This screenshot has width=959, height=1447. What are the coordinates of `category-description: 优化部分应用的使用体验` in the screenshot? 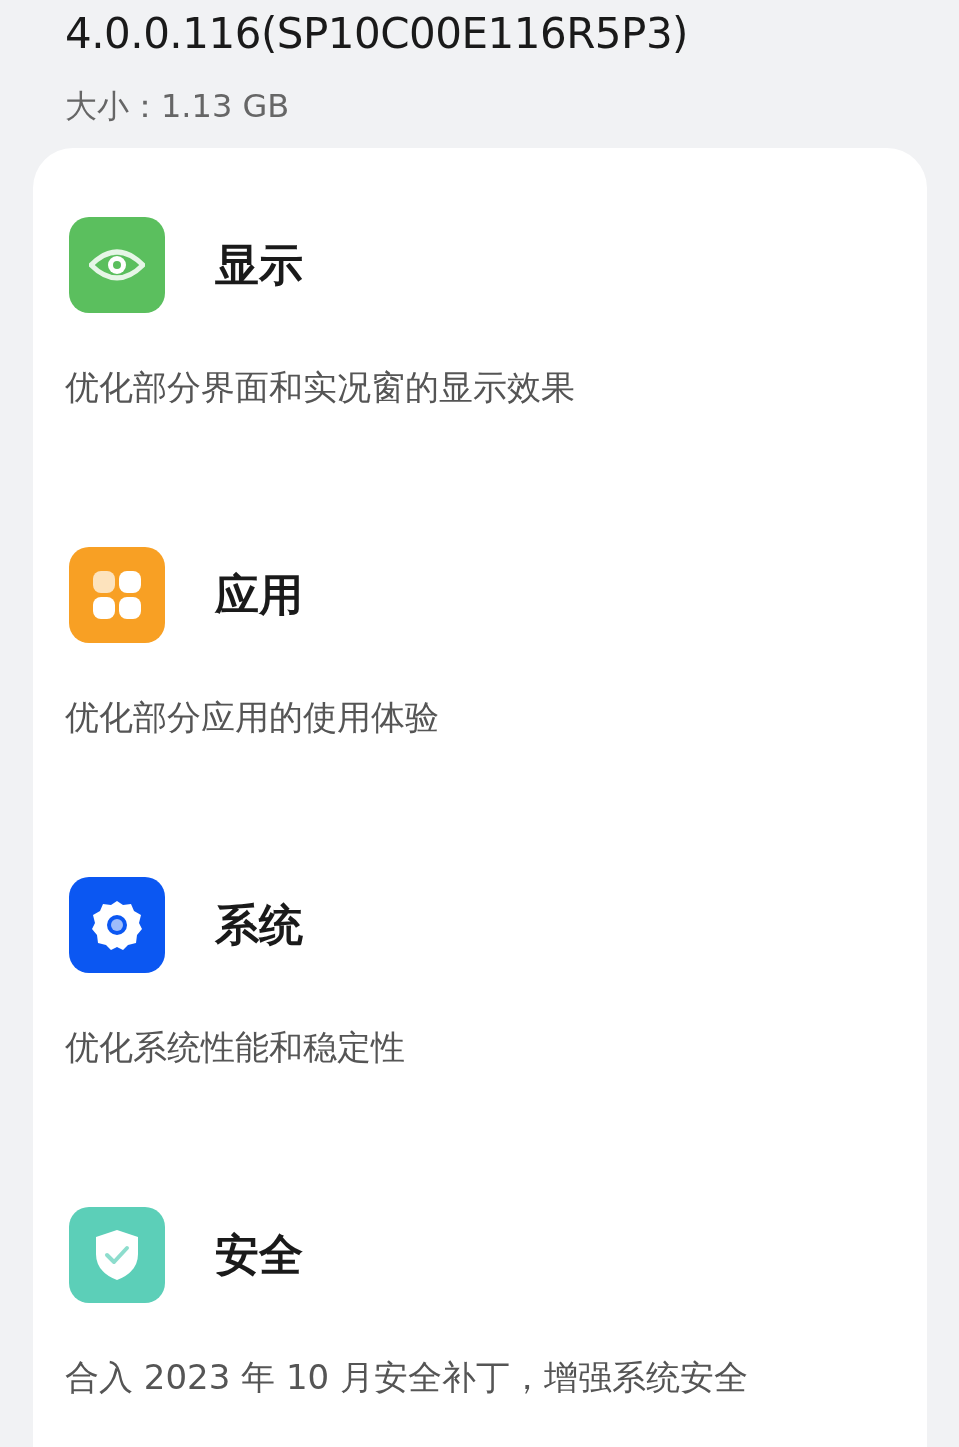 It's located at (252, 717).